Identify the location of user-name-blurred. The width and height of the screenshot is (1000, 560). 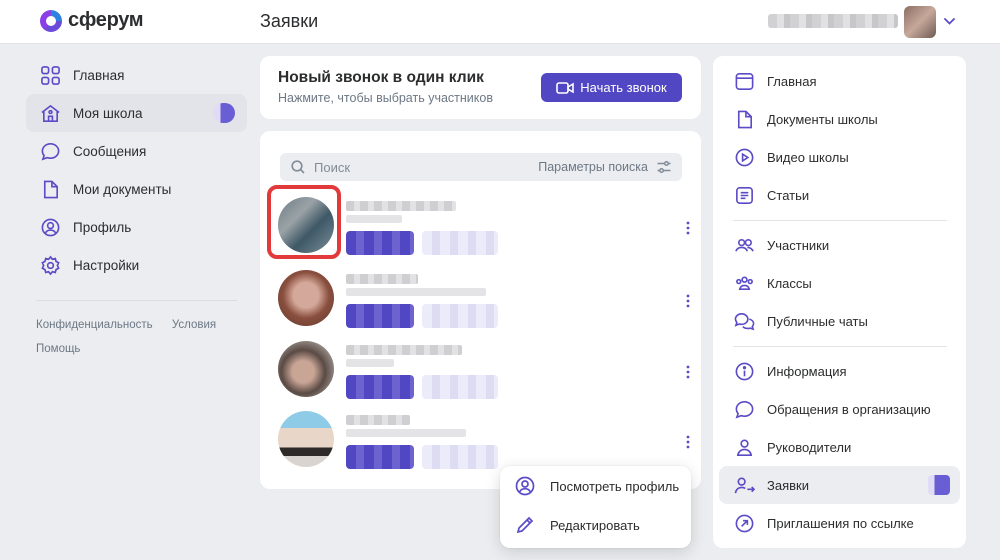
(833, 21).